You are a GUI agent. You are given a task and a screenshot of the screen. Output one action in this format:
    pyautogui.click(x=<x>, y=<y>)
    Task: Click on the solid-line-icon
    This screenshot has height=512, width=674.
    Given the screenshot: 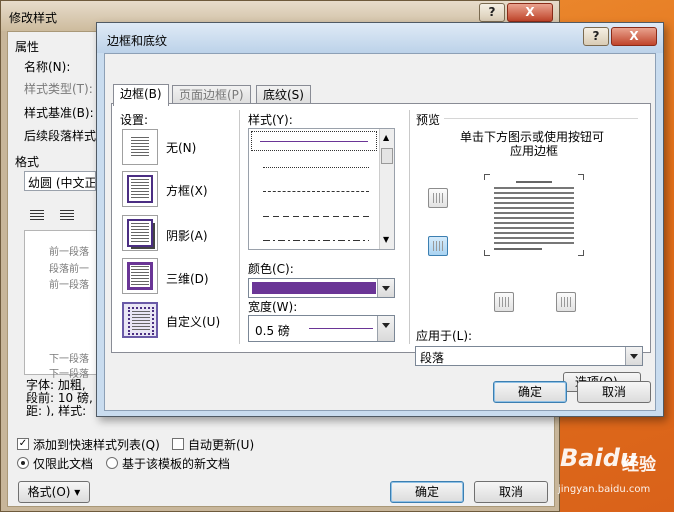 What is the action you would take?
    pyautogui.click(x=314, y=141)
    